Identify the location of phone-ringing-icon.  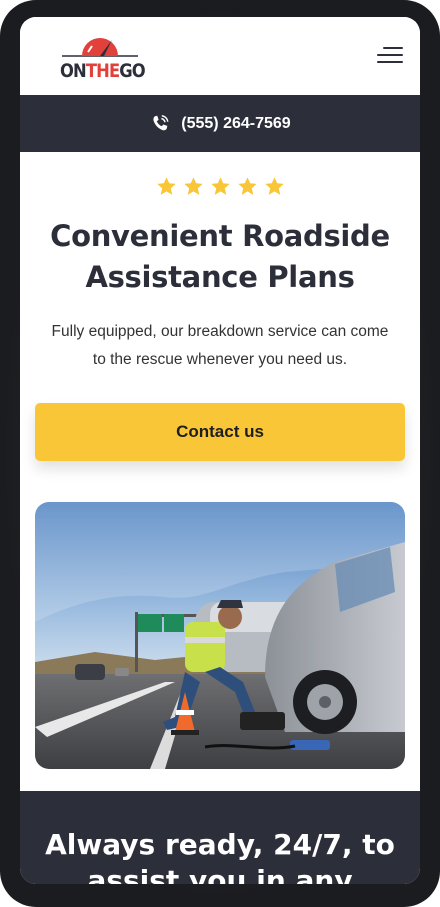
(161, 122).